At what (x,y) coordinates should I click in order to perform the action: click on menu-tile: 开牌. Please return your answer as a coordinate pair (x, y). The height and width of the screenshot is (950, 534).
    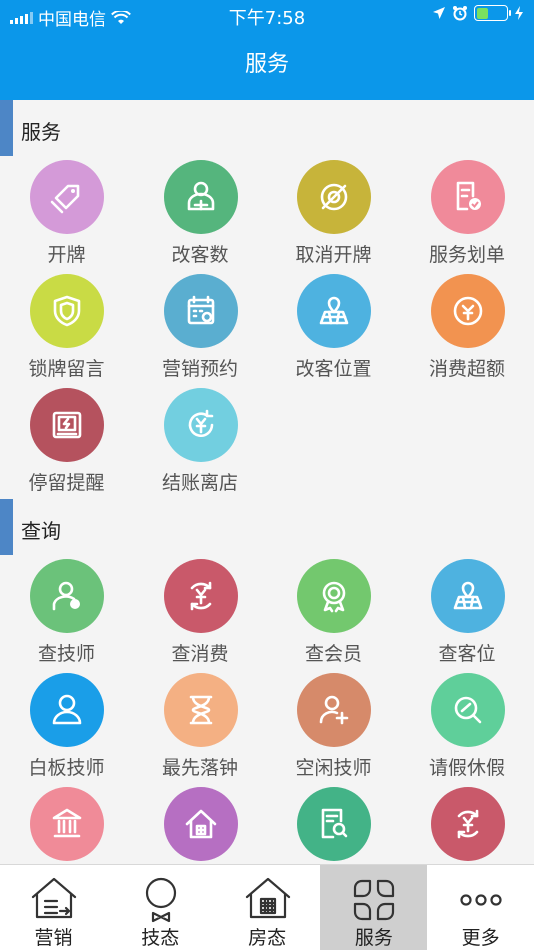
    Looking at the image, I should click on (66, 217).